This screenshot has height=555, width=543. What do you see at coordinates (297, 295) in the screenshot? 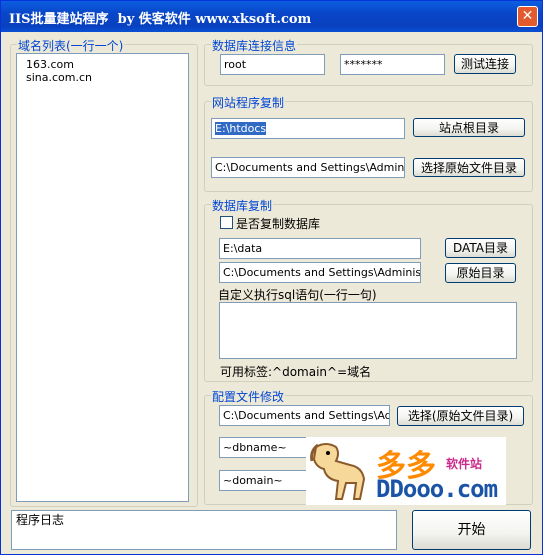
I see `sql-label: 自定义执行sql语句(一行一句)` at bounding box center [297, 295].